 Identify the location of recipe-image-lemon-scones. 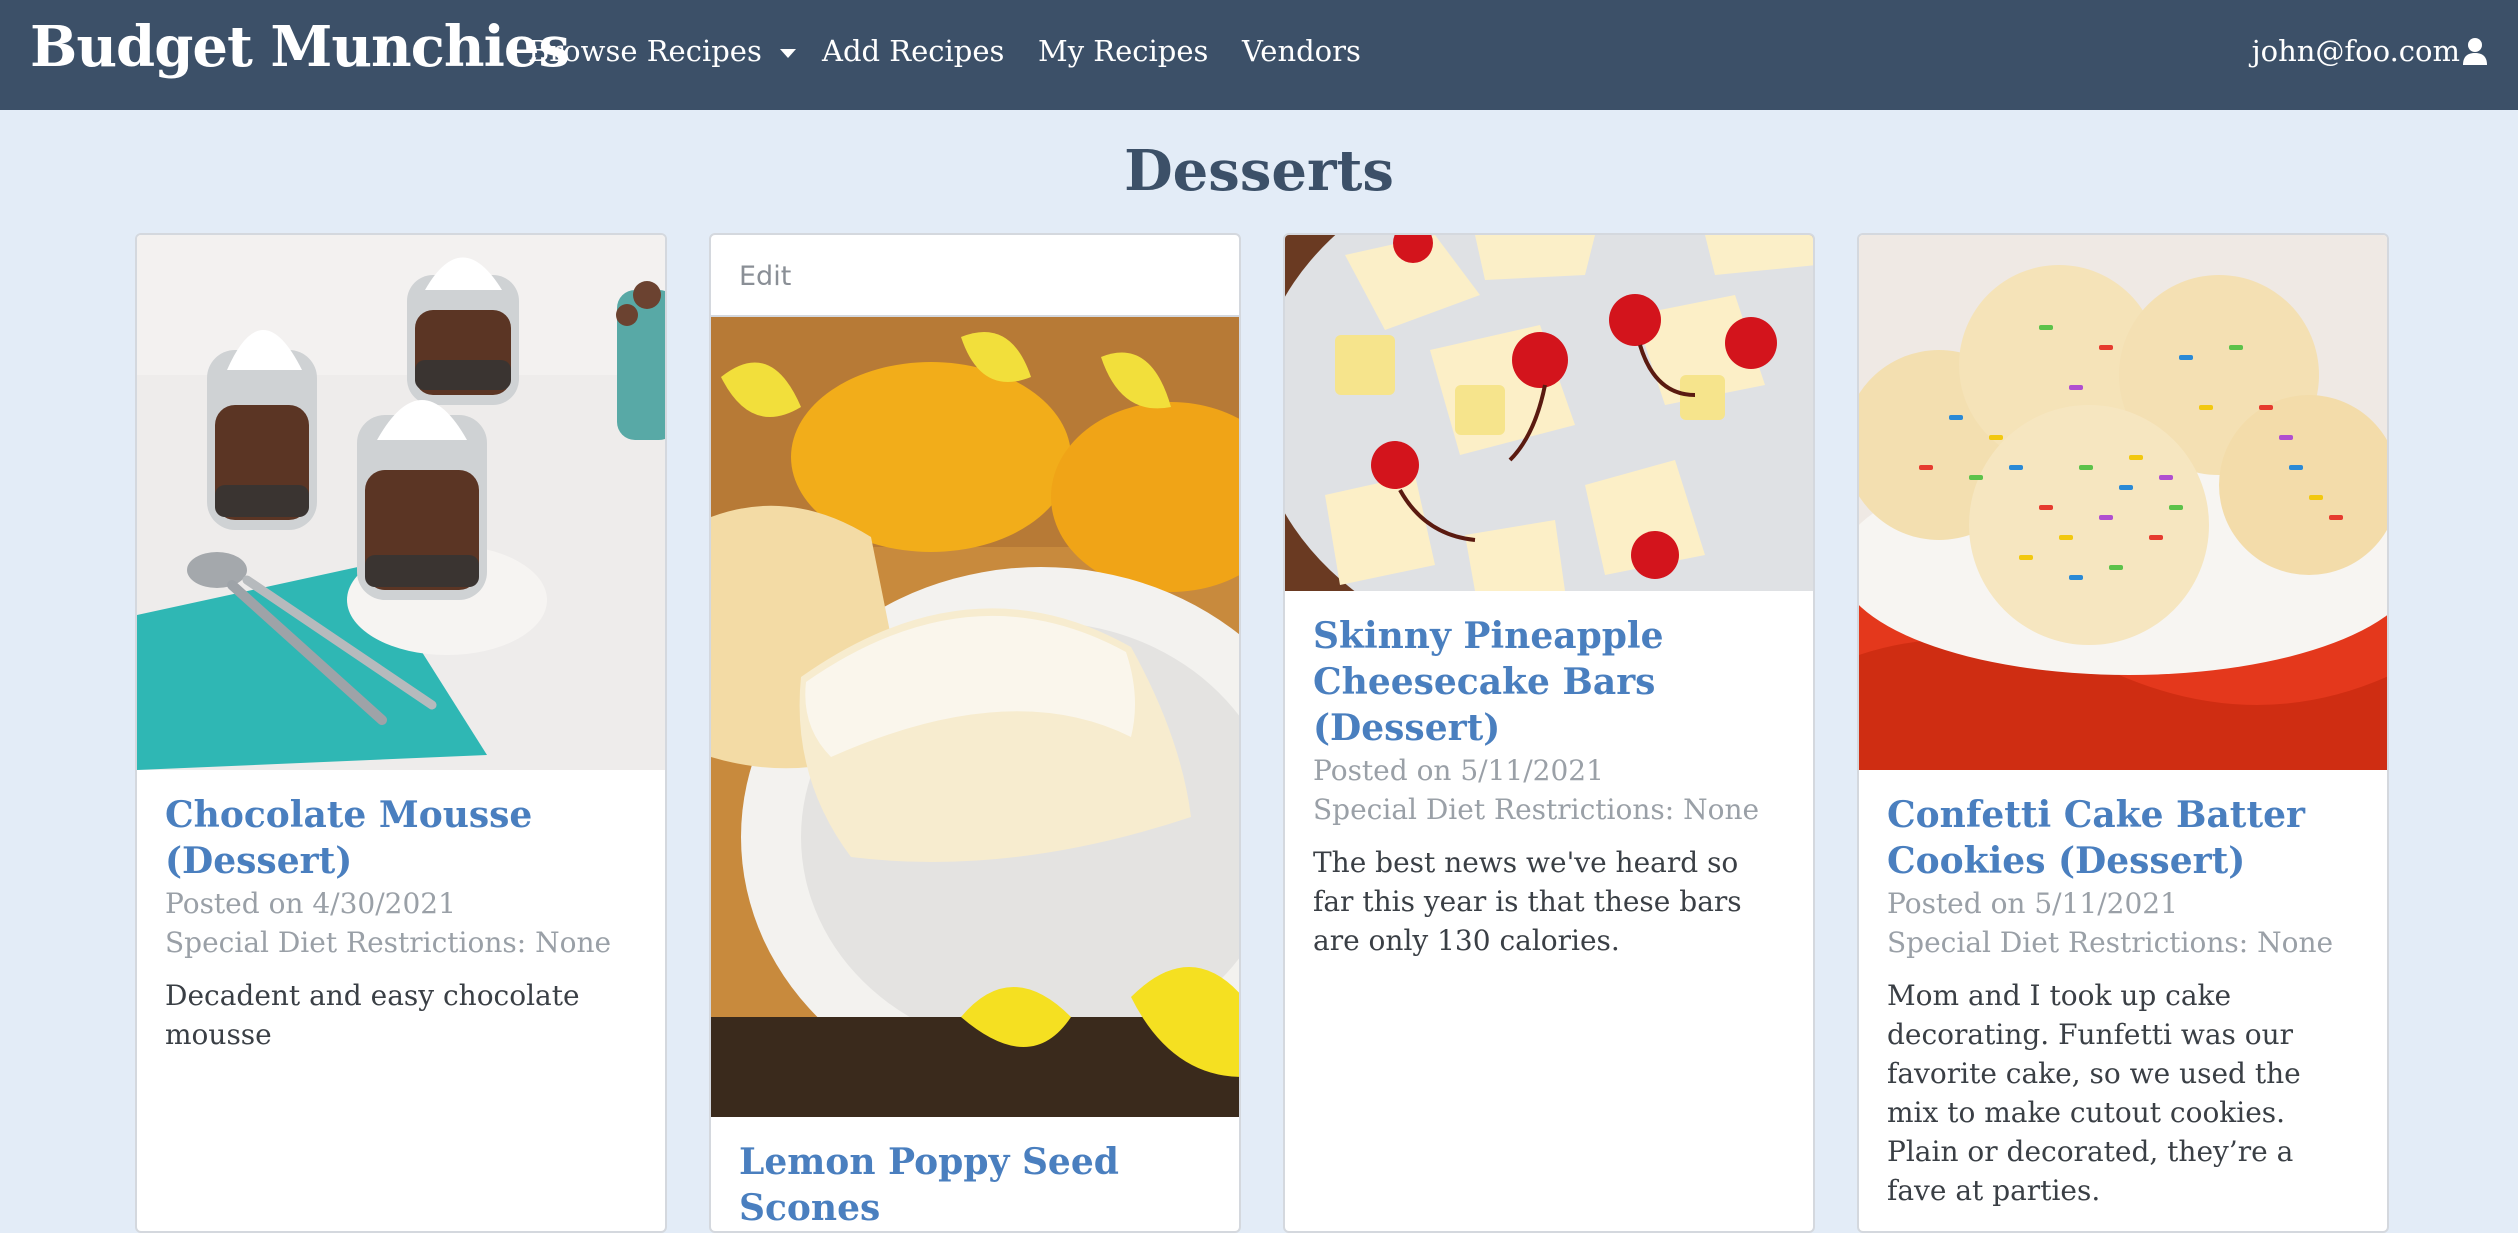
(975, 717).